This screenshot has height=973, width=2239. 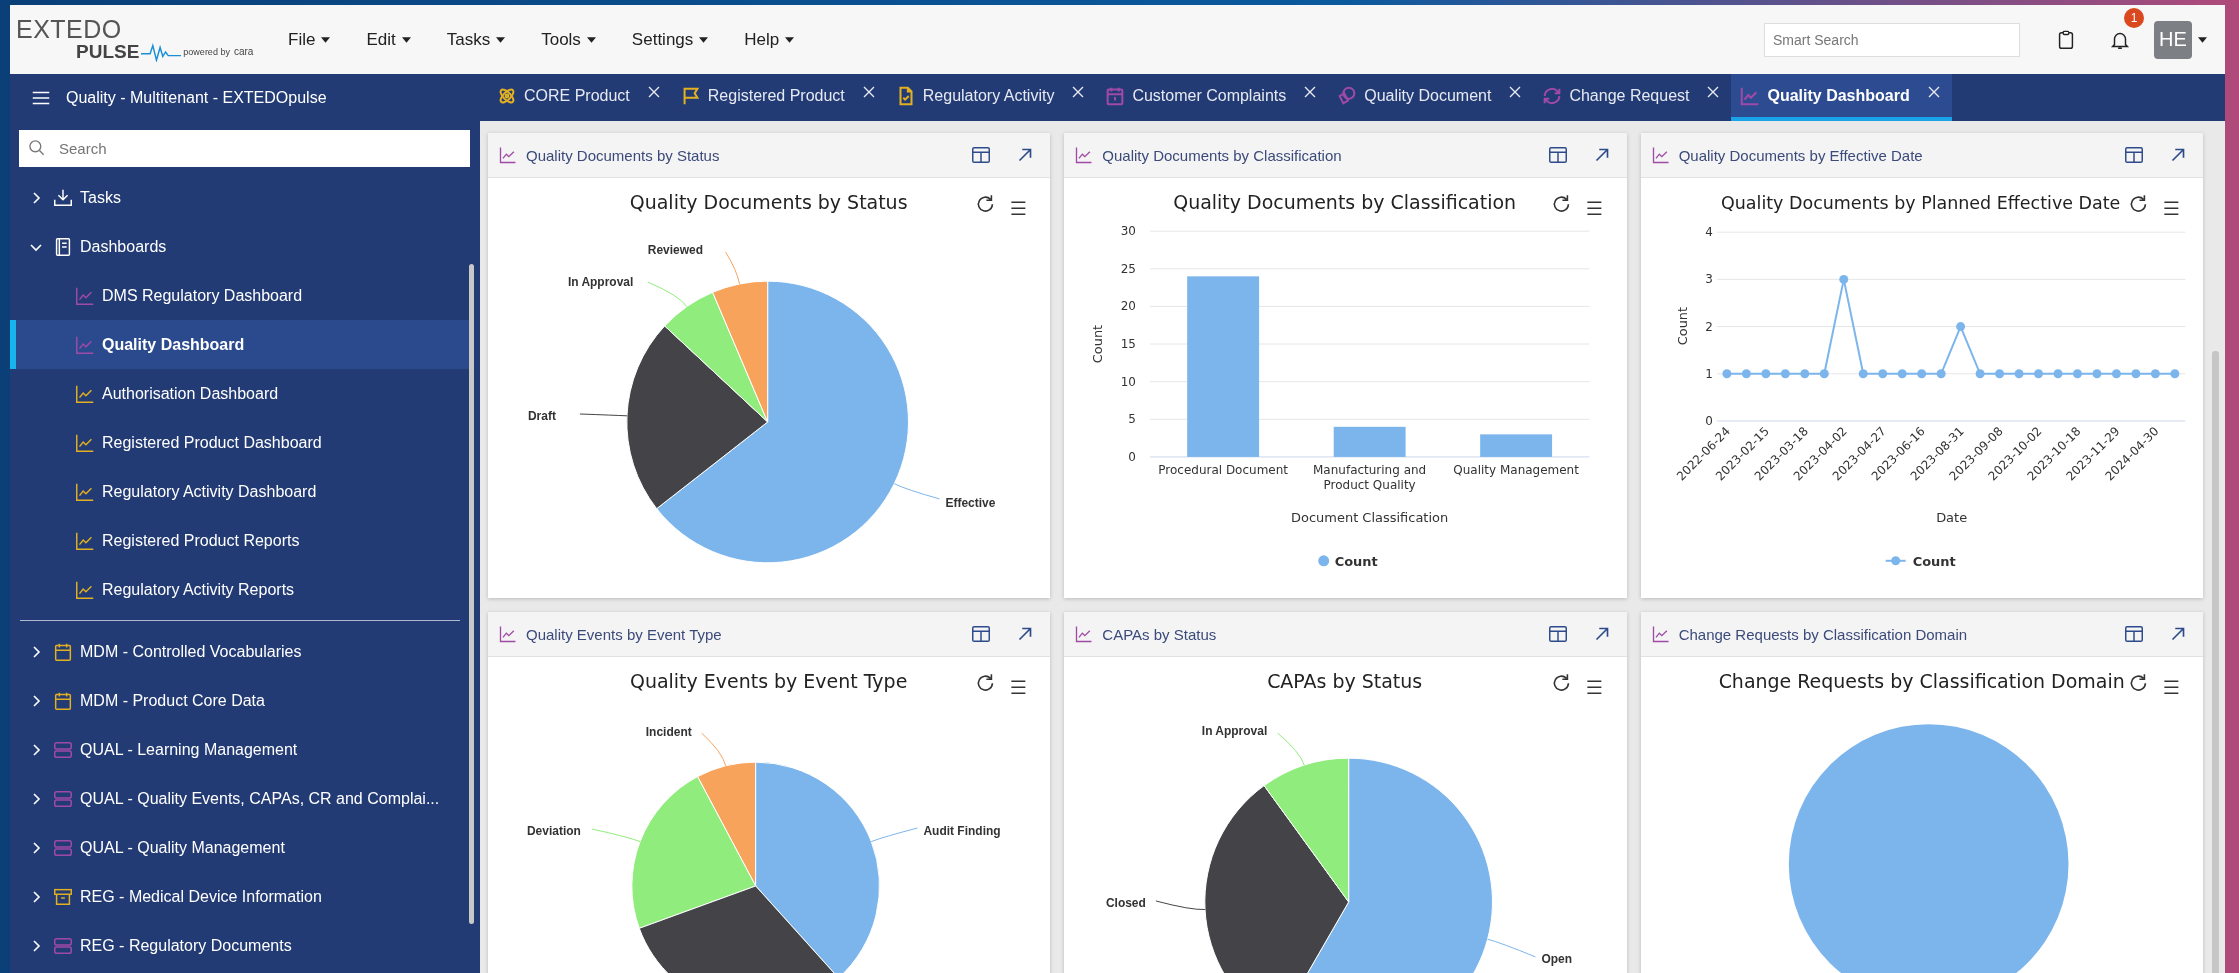 I want to click on tree-item: REG - Medical Device Information, so click(x=240, y=896).